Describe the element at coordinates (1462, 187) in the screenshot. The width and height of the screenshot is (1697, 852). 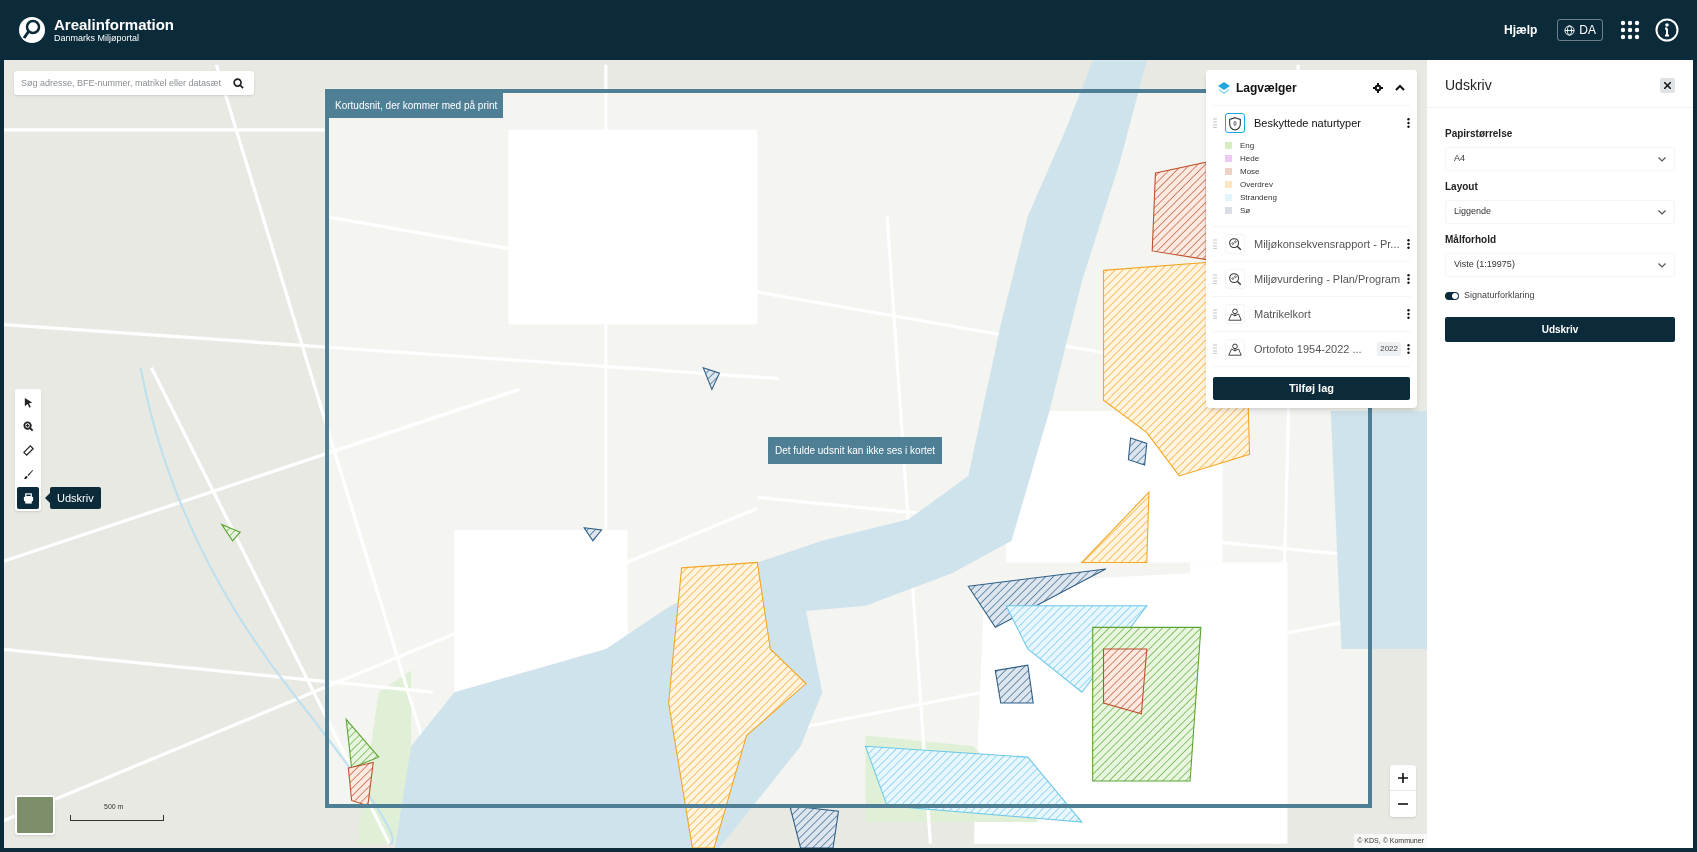
I see `field-label: Layout` at that location.